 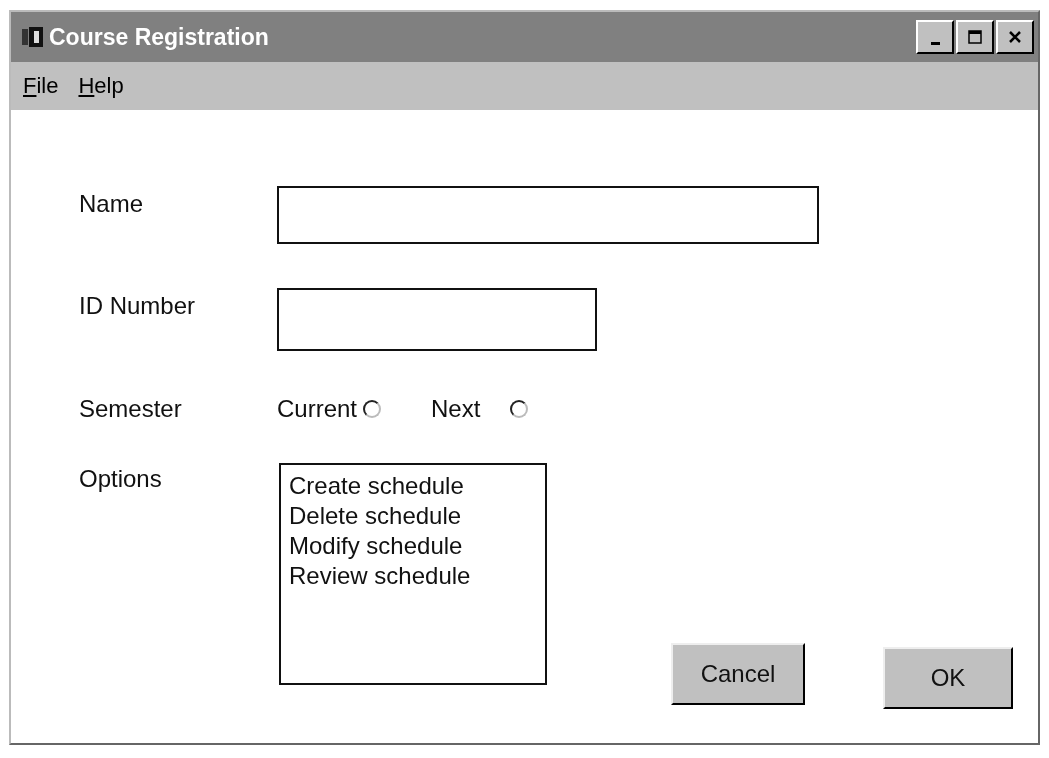 I want to click on field-label: ID Number, so click(x=138, y=306).